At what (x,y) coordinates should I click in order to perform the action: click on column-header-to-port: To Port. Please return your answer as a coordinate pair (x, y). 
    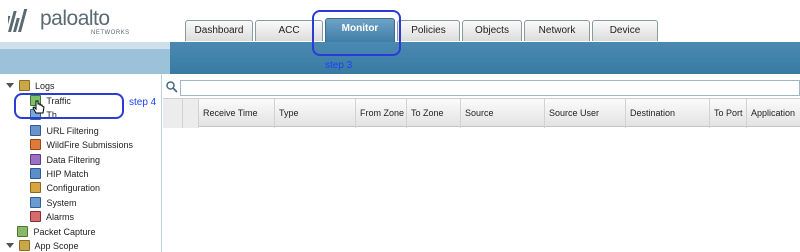
    Looking at the image, I should click on (728, 113).